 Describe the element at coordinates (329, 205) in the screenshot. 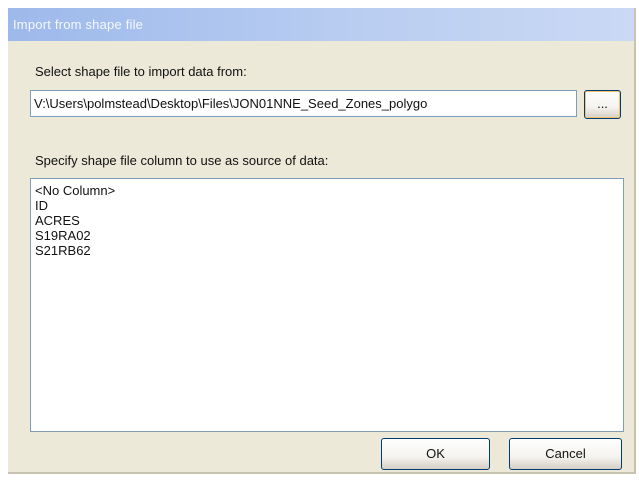

I see `list-item-id: ID` at that location.